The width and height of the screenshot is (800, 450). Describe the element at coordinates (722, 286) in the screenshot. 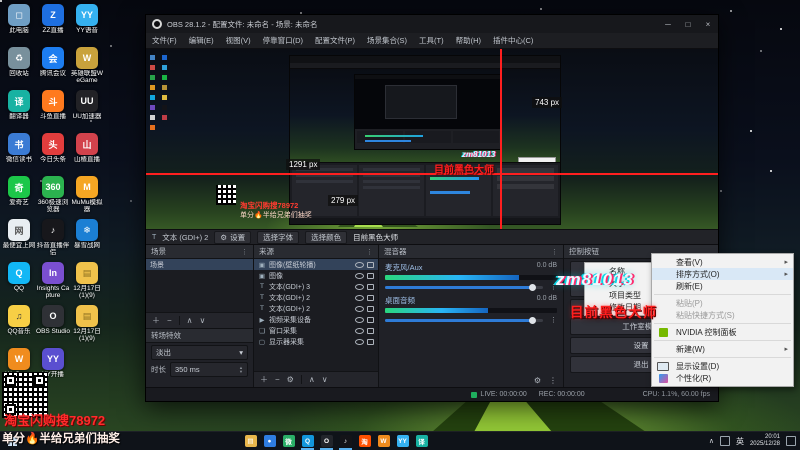

I see `menu-item-refresh: 刷新(E)` at that location.